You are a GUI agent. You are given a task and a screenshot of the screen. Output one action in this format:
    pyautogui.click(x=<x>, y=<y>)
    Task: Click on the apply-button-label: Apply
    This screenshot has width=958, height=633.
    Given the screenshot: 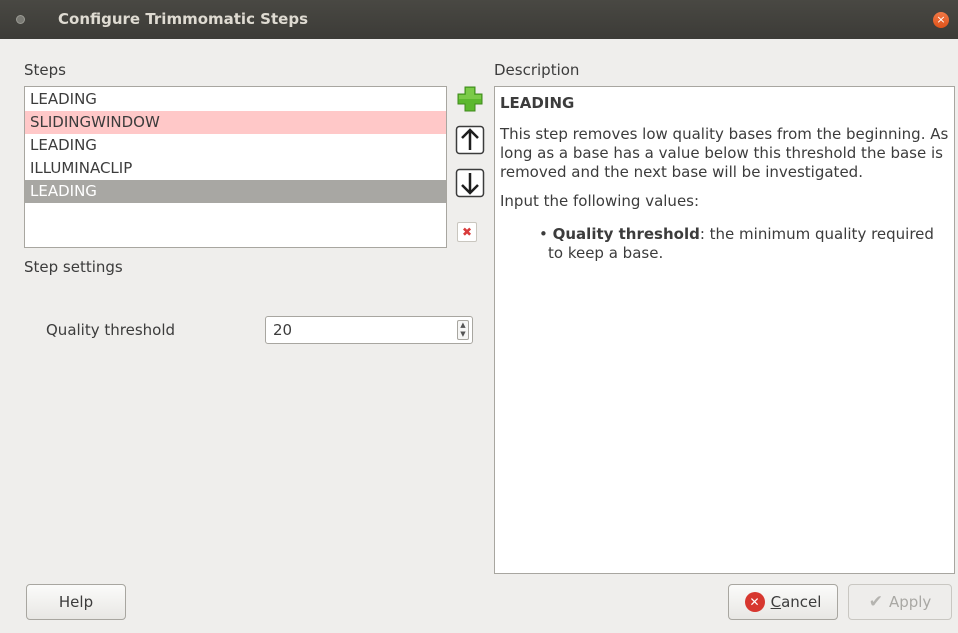 What is the action you would take?
    pyautogui.click(x=910, y=602)
    